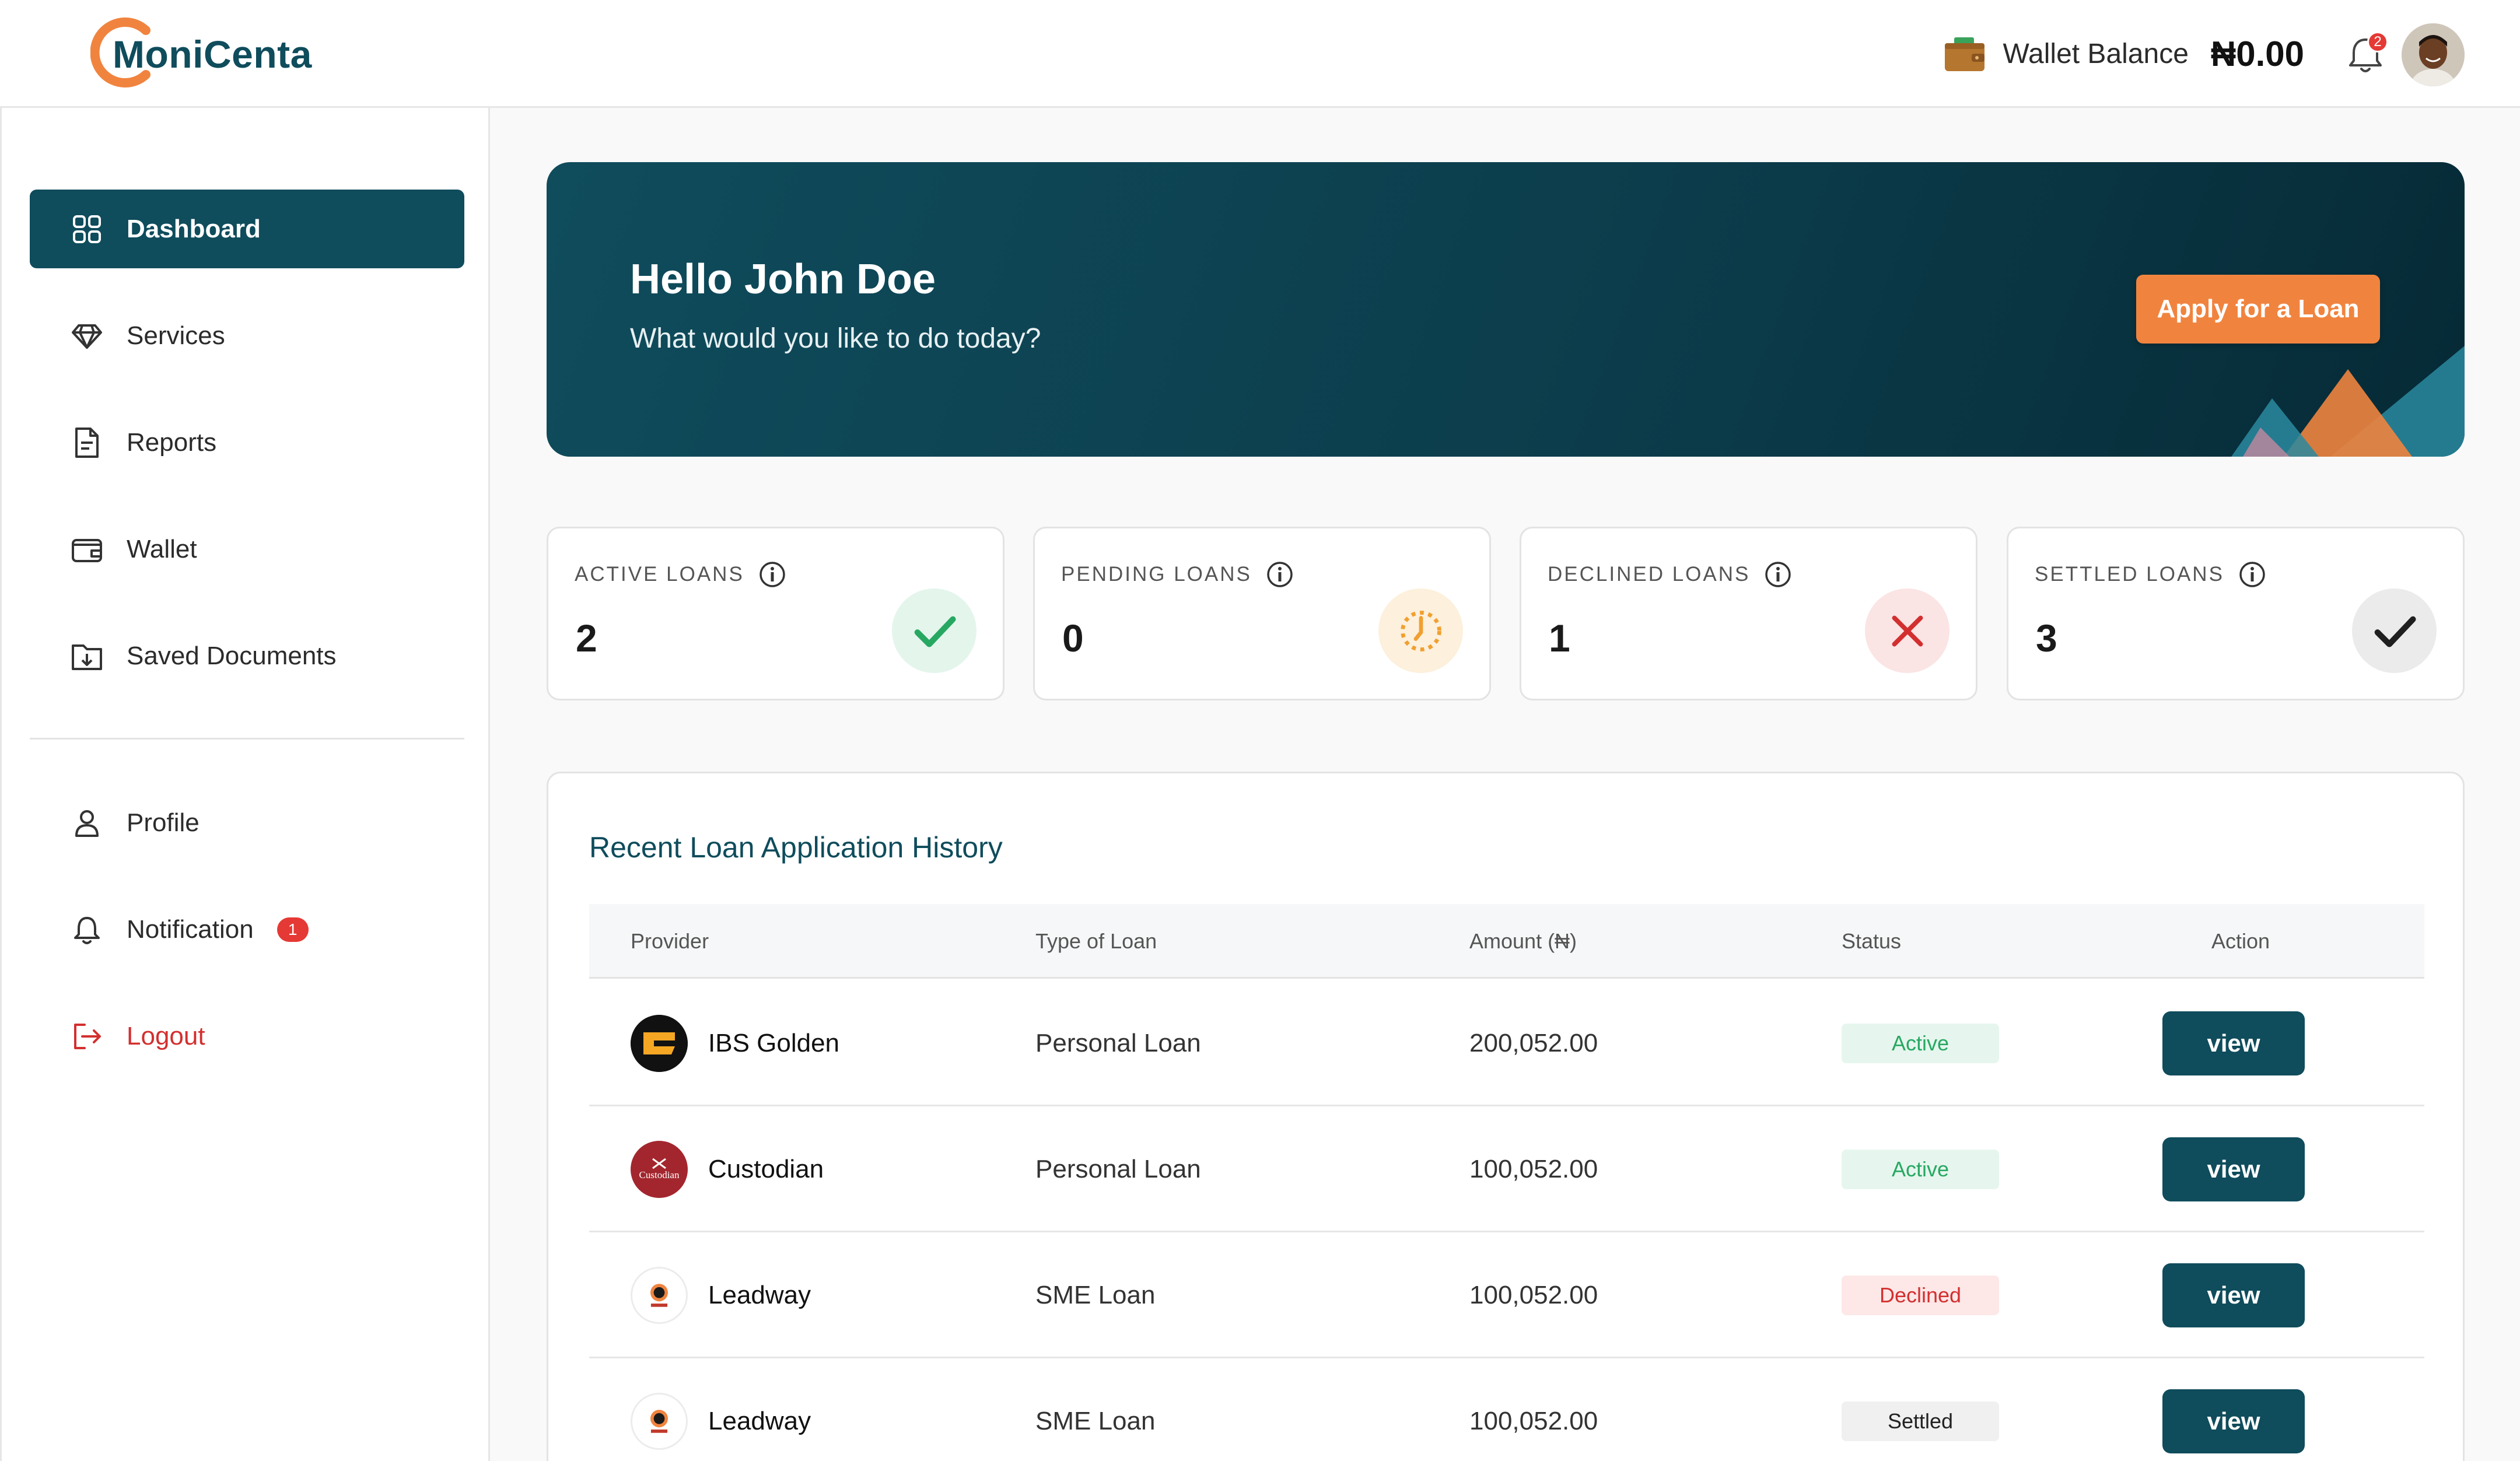  What do you see at coordinates (247, 549) in the screenshot?
I see `sidebar-item-wallet: Wallet` at bounding box center [247, 549].